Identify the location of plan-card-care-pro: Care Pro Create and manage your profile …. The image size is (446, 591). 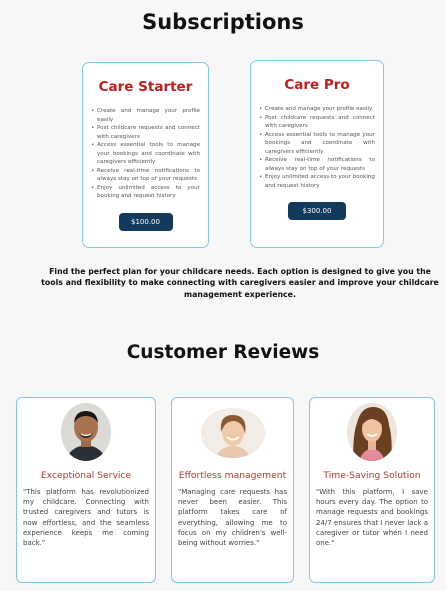
(317, 154).